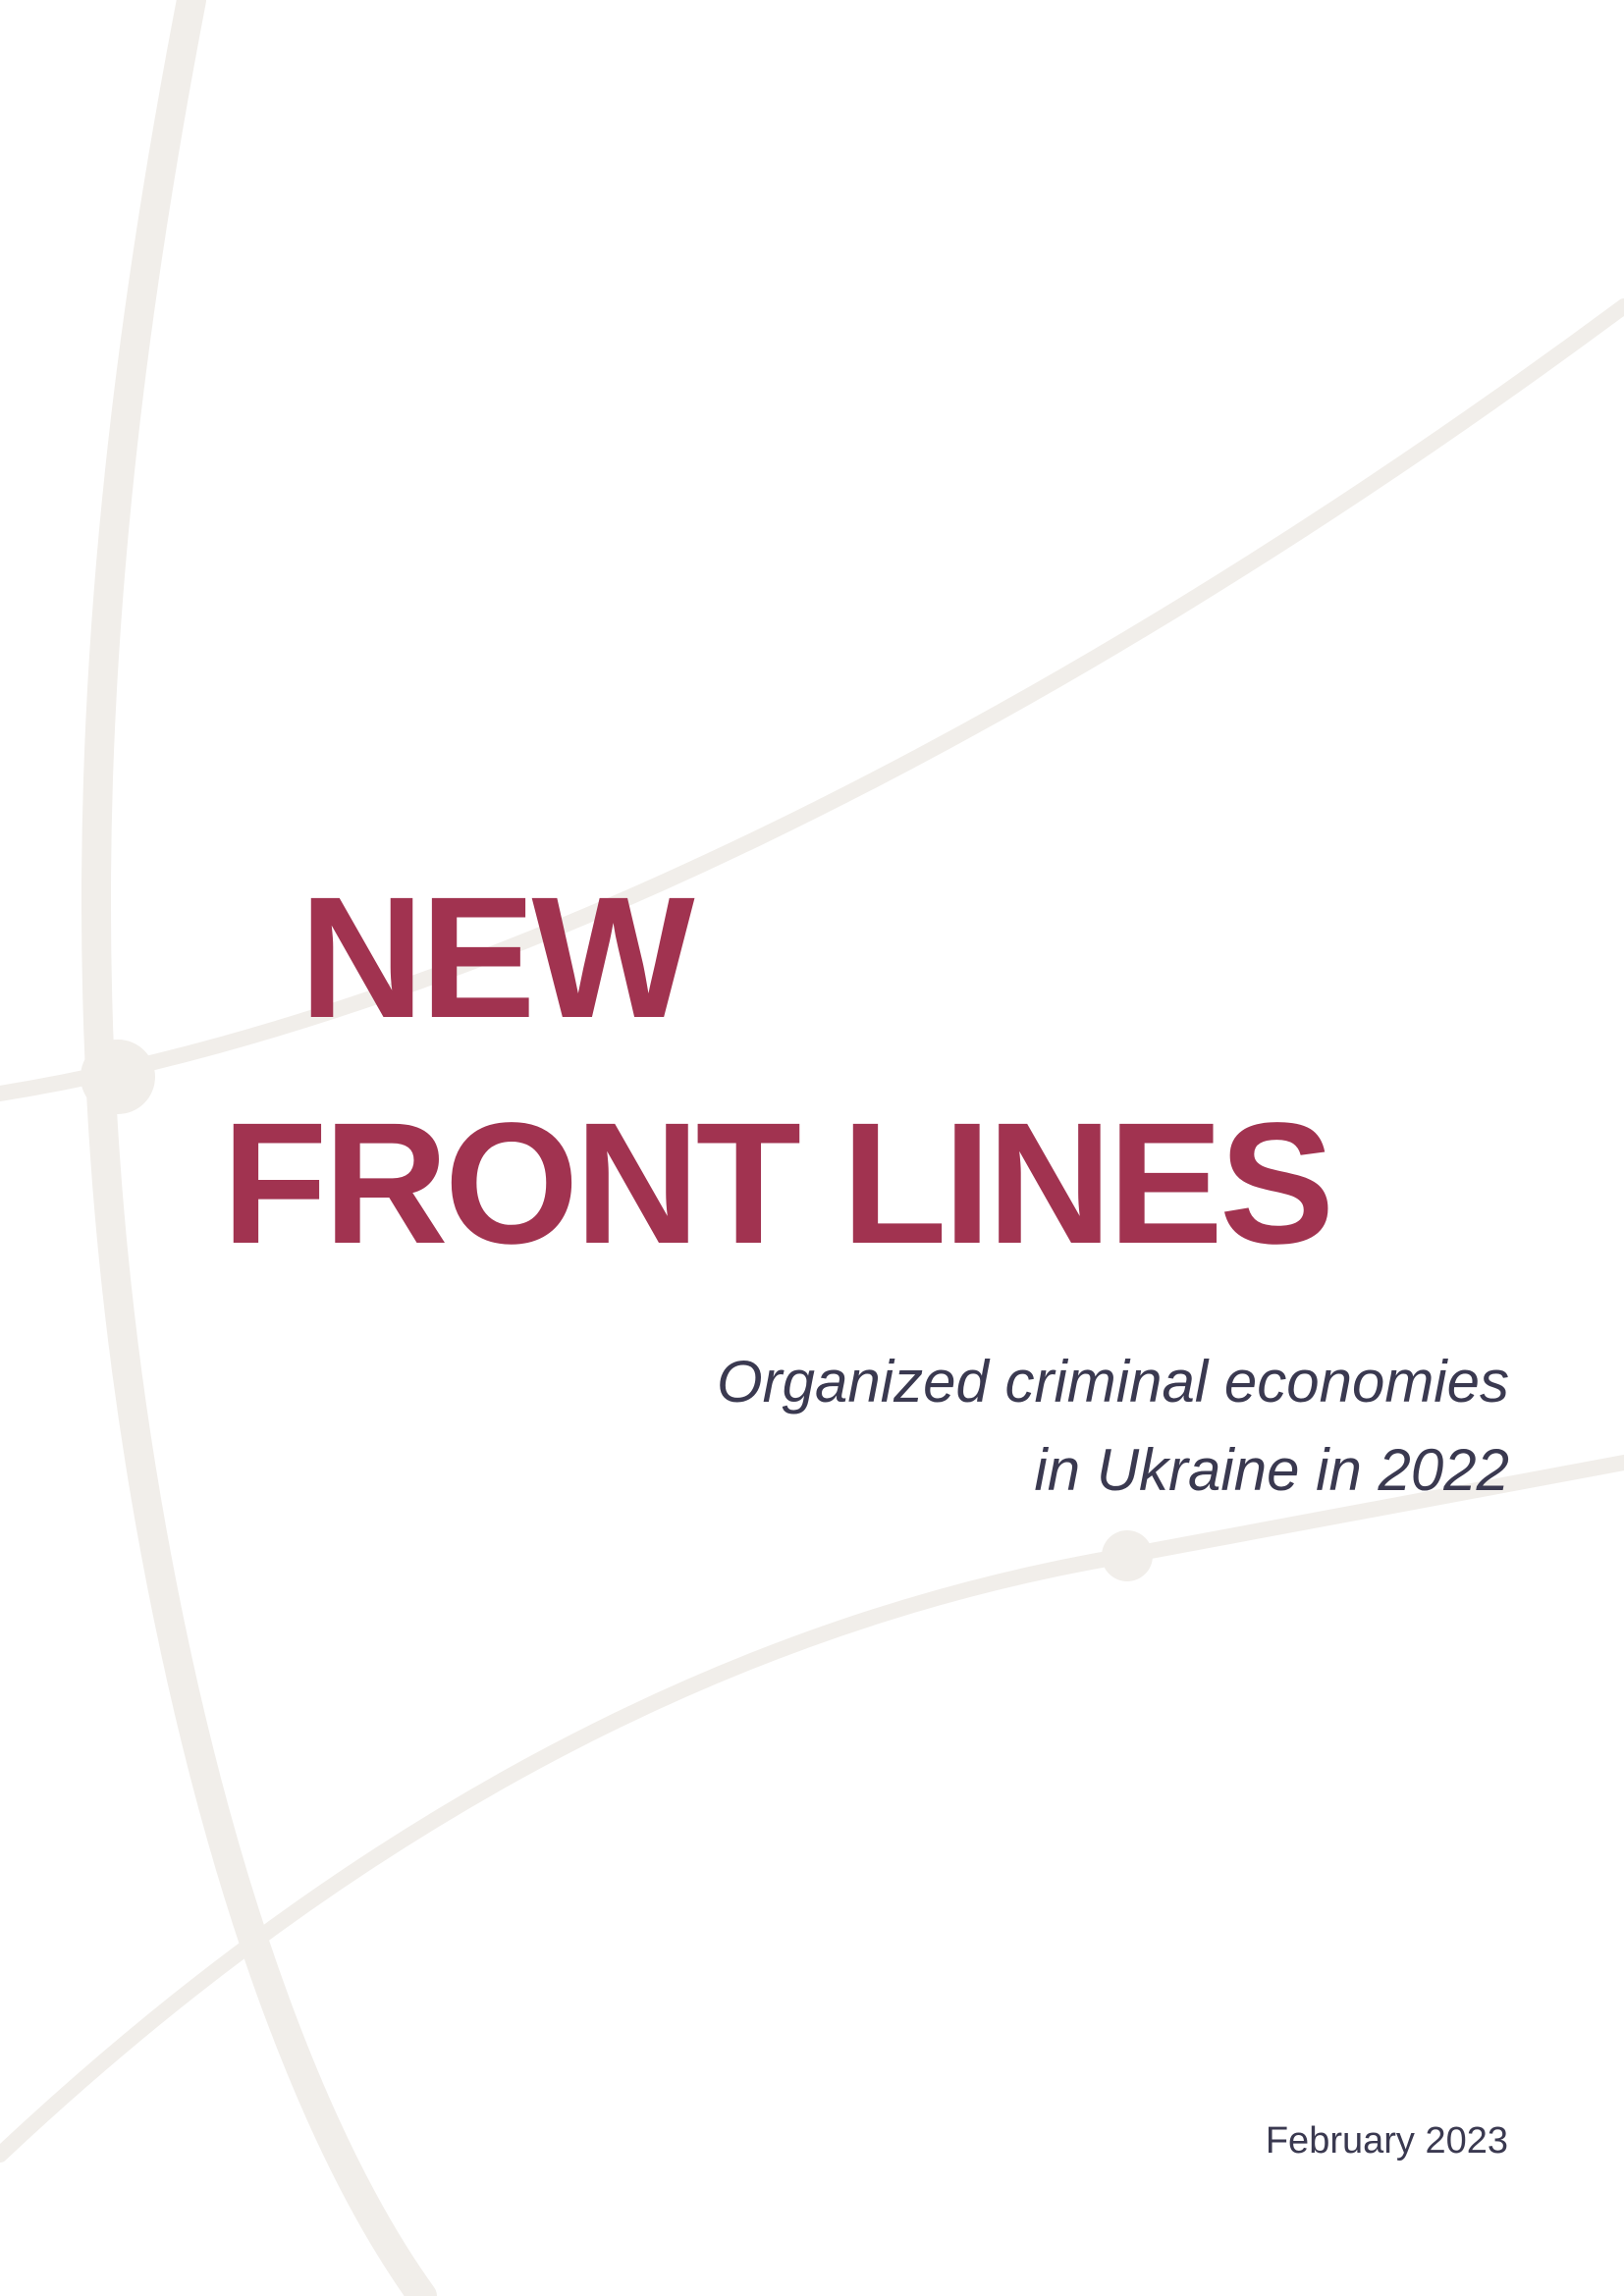  I want to click on publication-date: February 2023, so click(1386, 2141).